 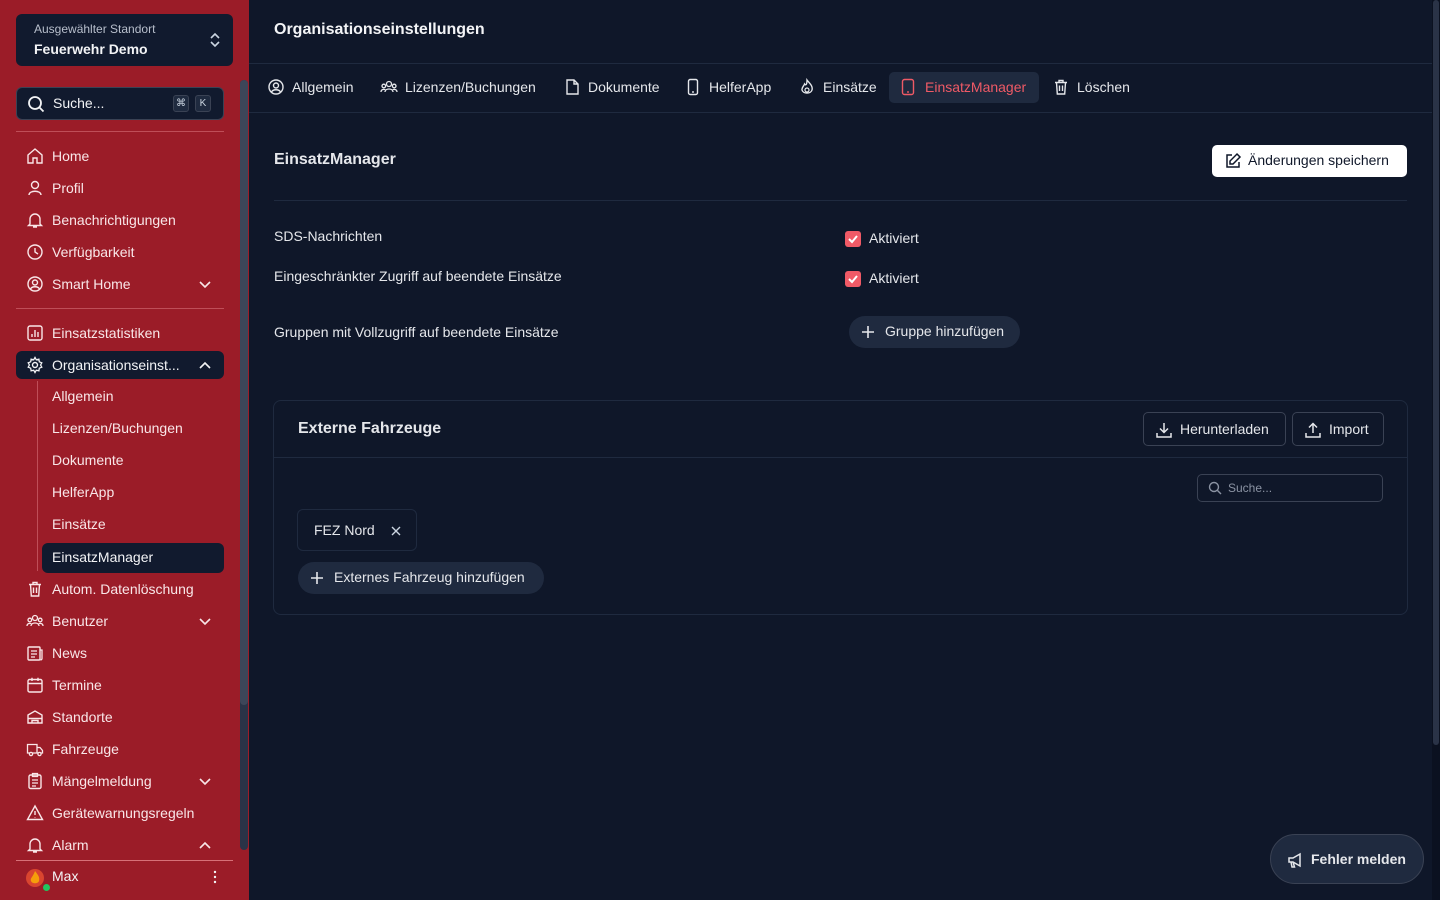 What do you see at coordinates (421, 578) in the screenshot?
I see `add-external-vehicle-button: Externes Fahrzeug hinzufügen` at bounding box center [421, 578].